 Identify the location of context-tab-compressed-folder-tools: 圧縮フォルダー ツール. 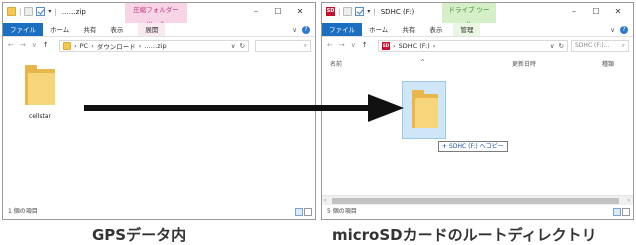
(156, 15).